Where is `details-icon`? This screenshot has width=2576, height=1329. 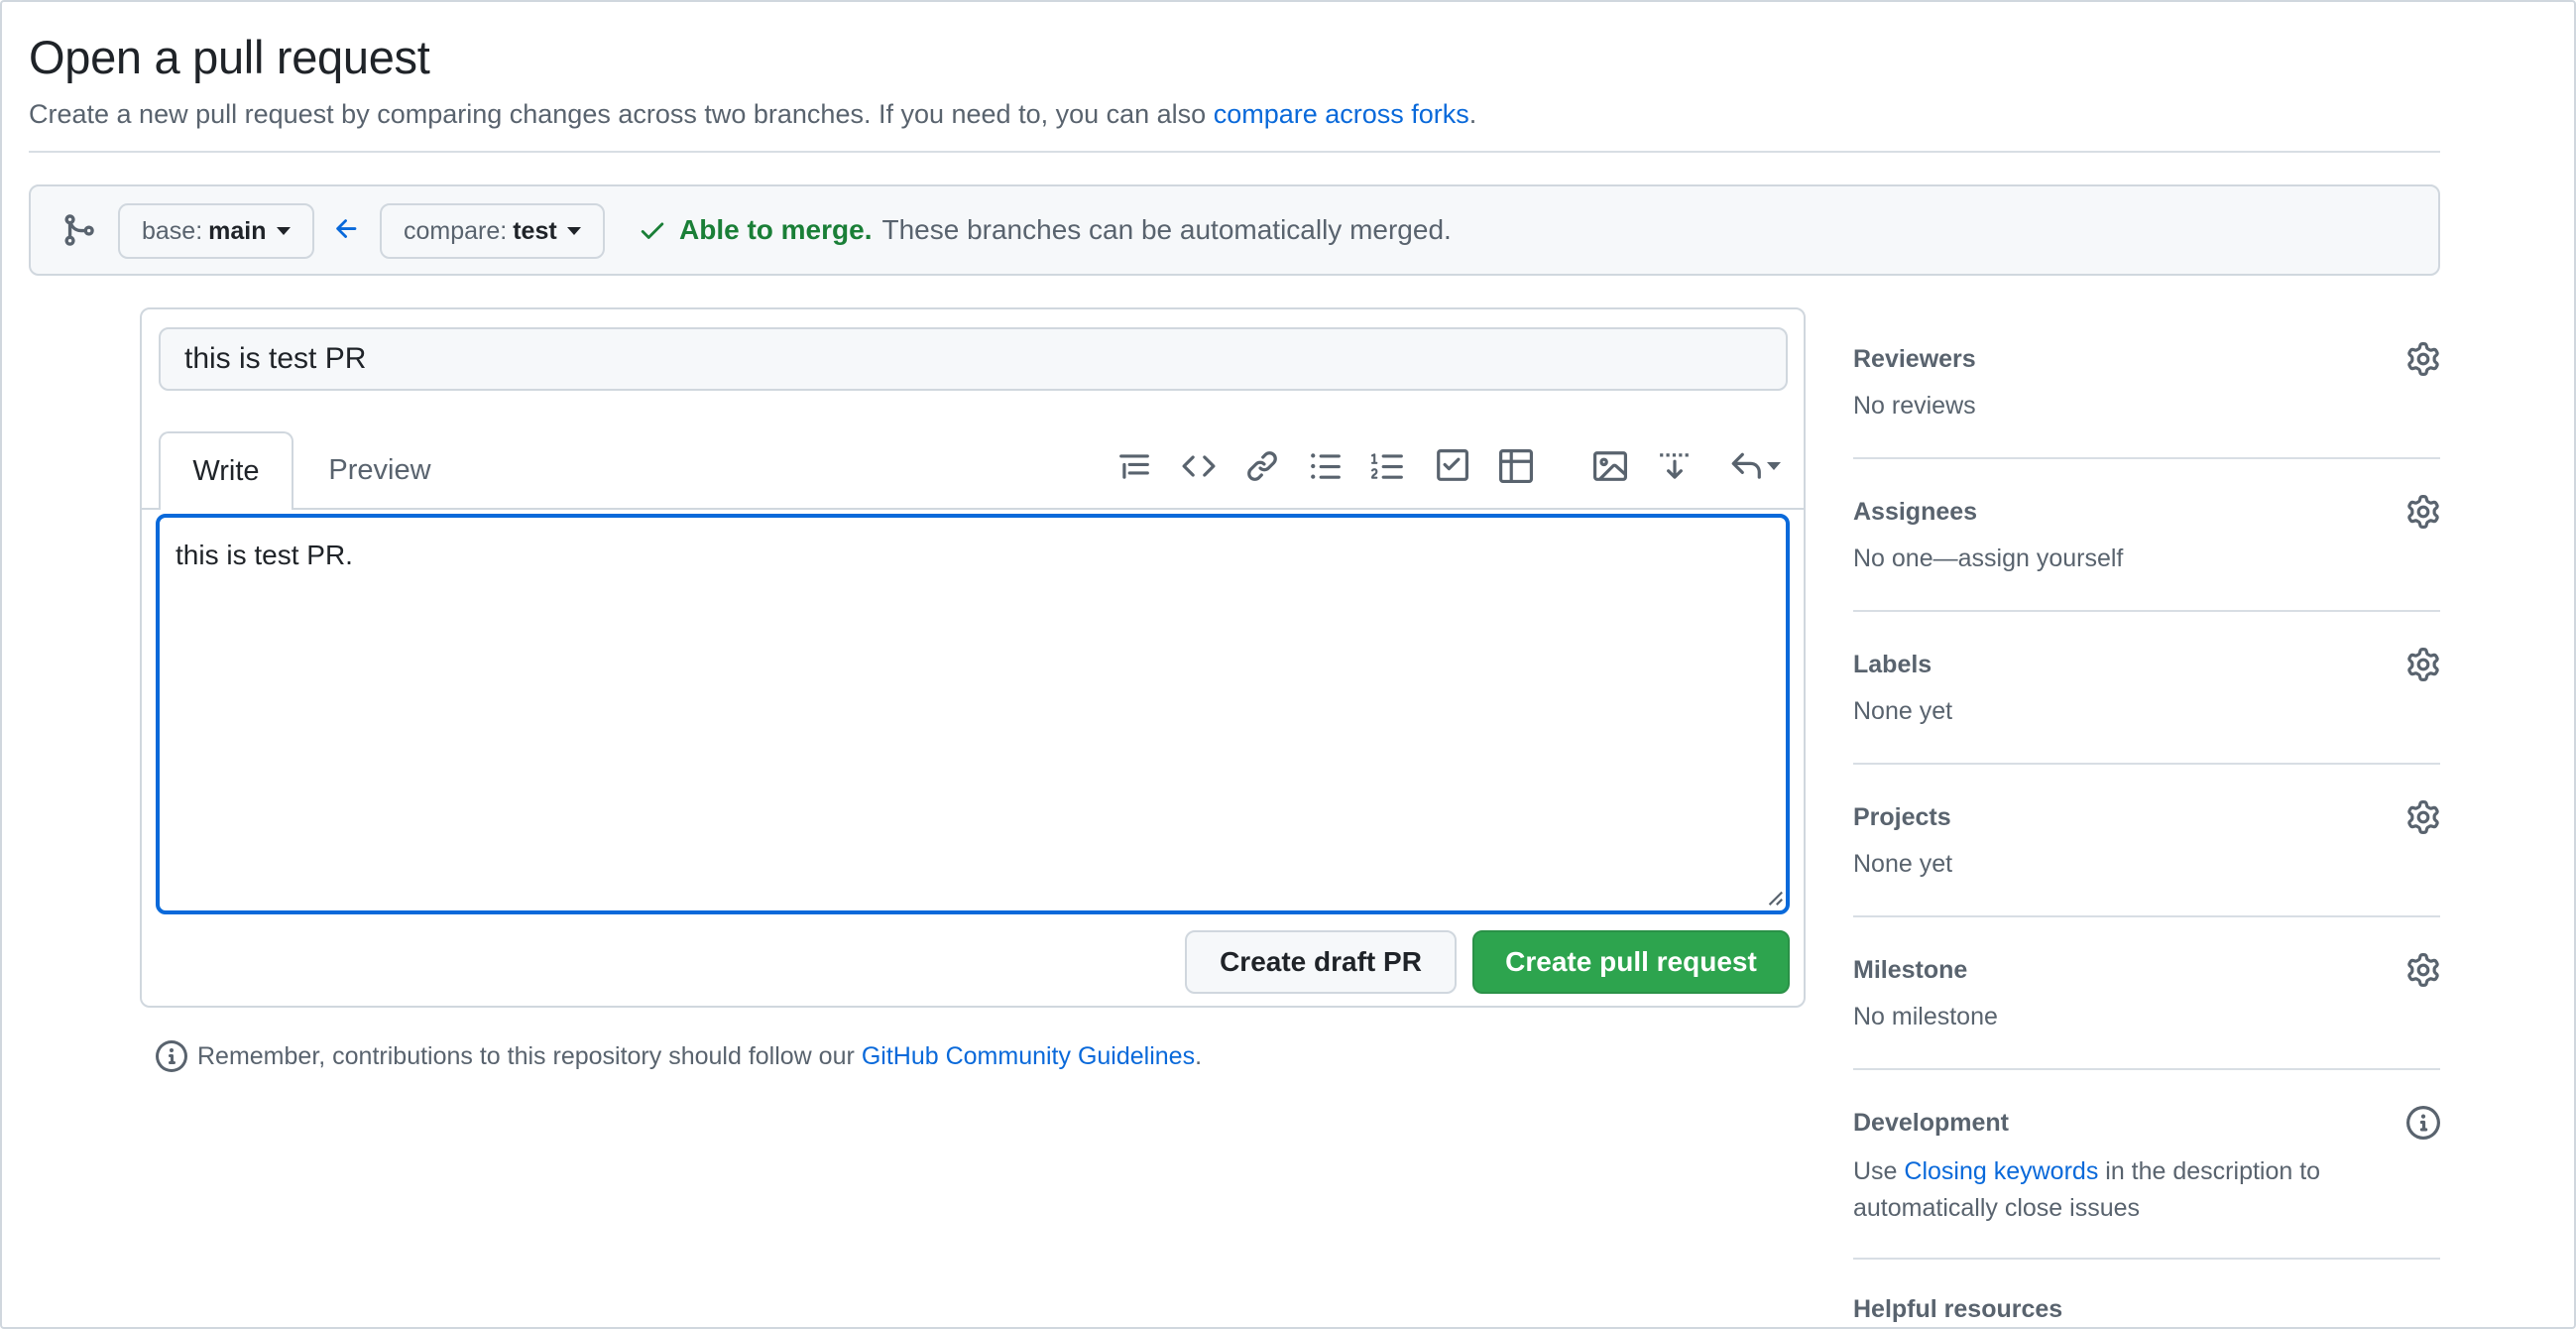 details-icon is located at coordinates (1675, 466).